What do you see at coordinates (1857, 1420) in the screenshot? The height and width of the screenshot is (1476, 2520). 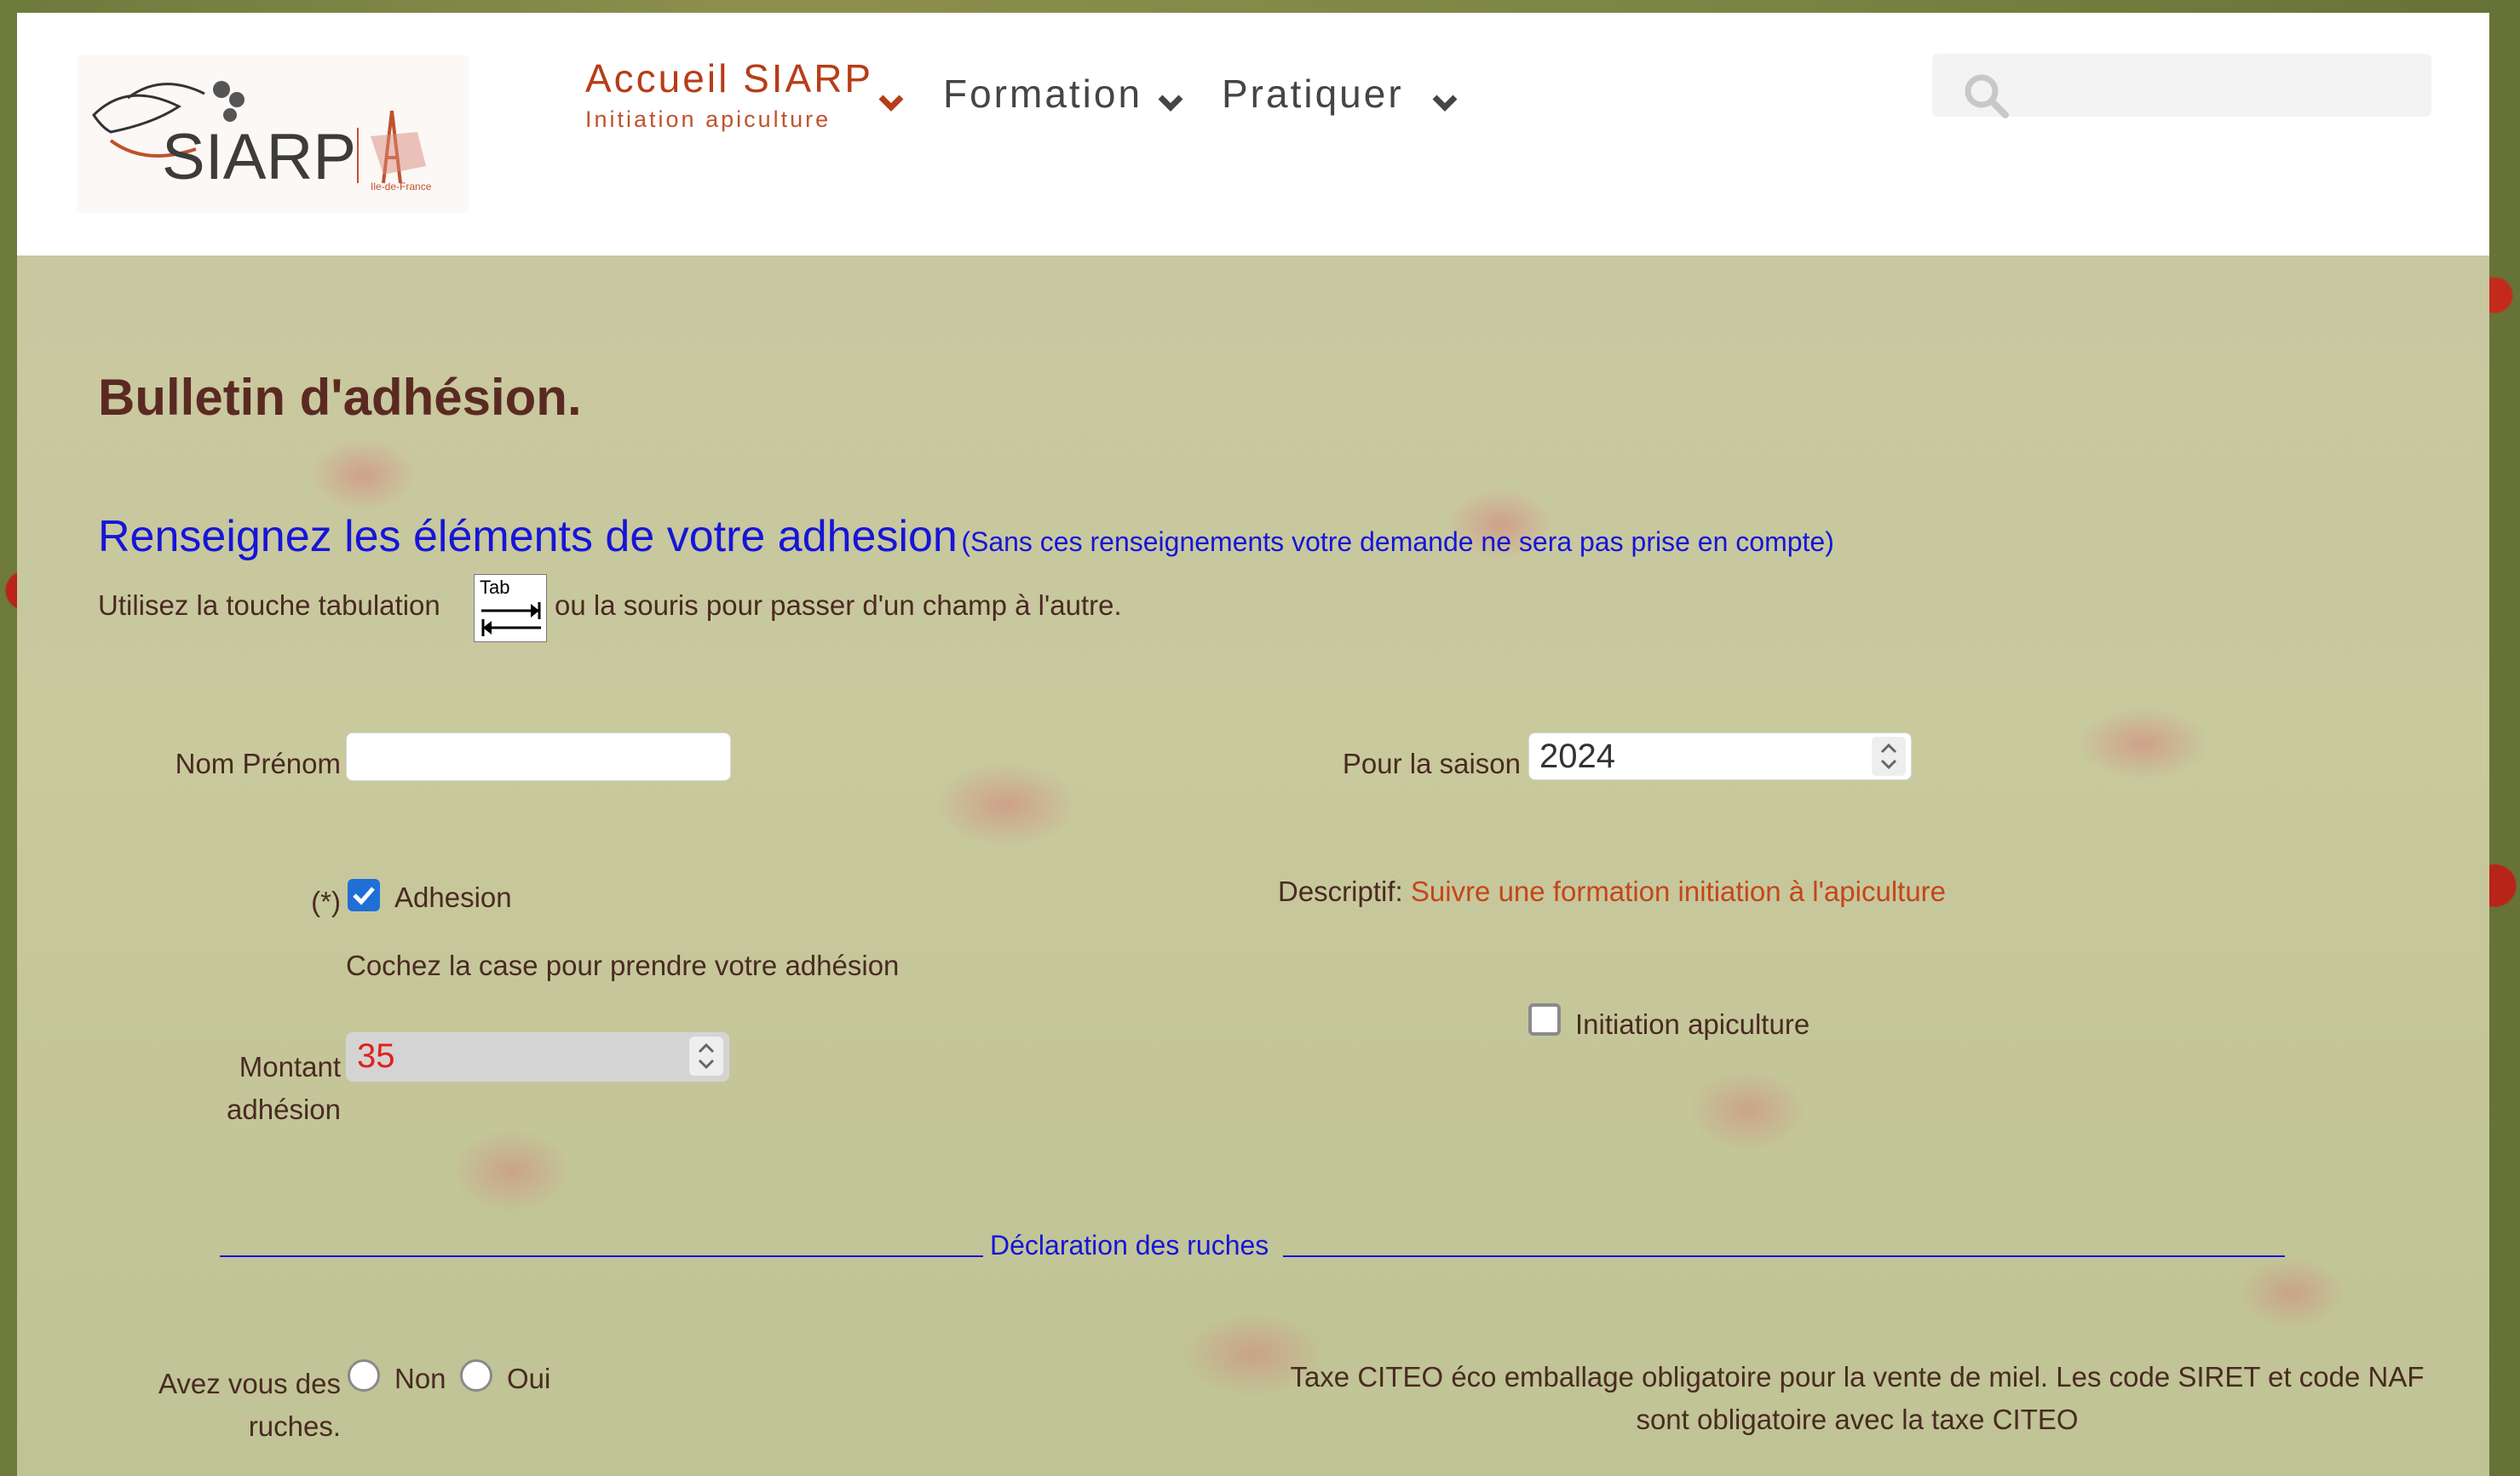 I see `citeo-line2: sont obligatoire avec la taxe CITEO` at bounding box center [1857, 1420].